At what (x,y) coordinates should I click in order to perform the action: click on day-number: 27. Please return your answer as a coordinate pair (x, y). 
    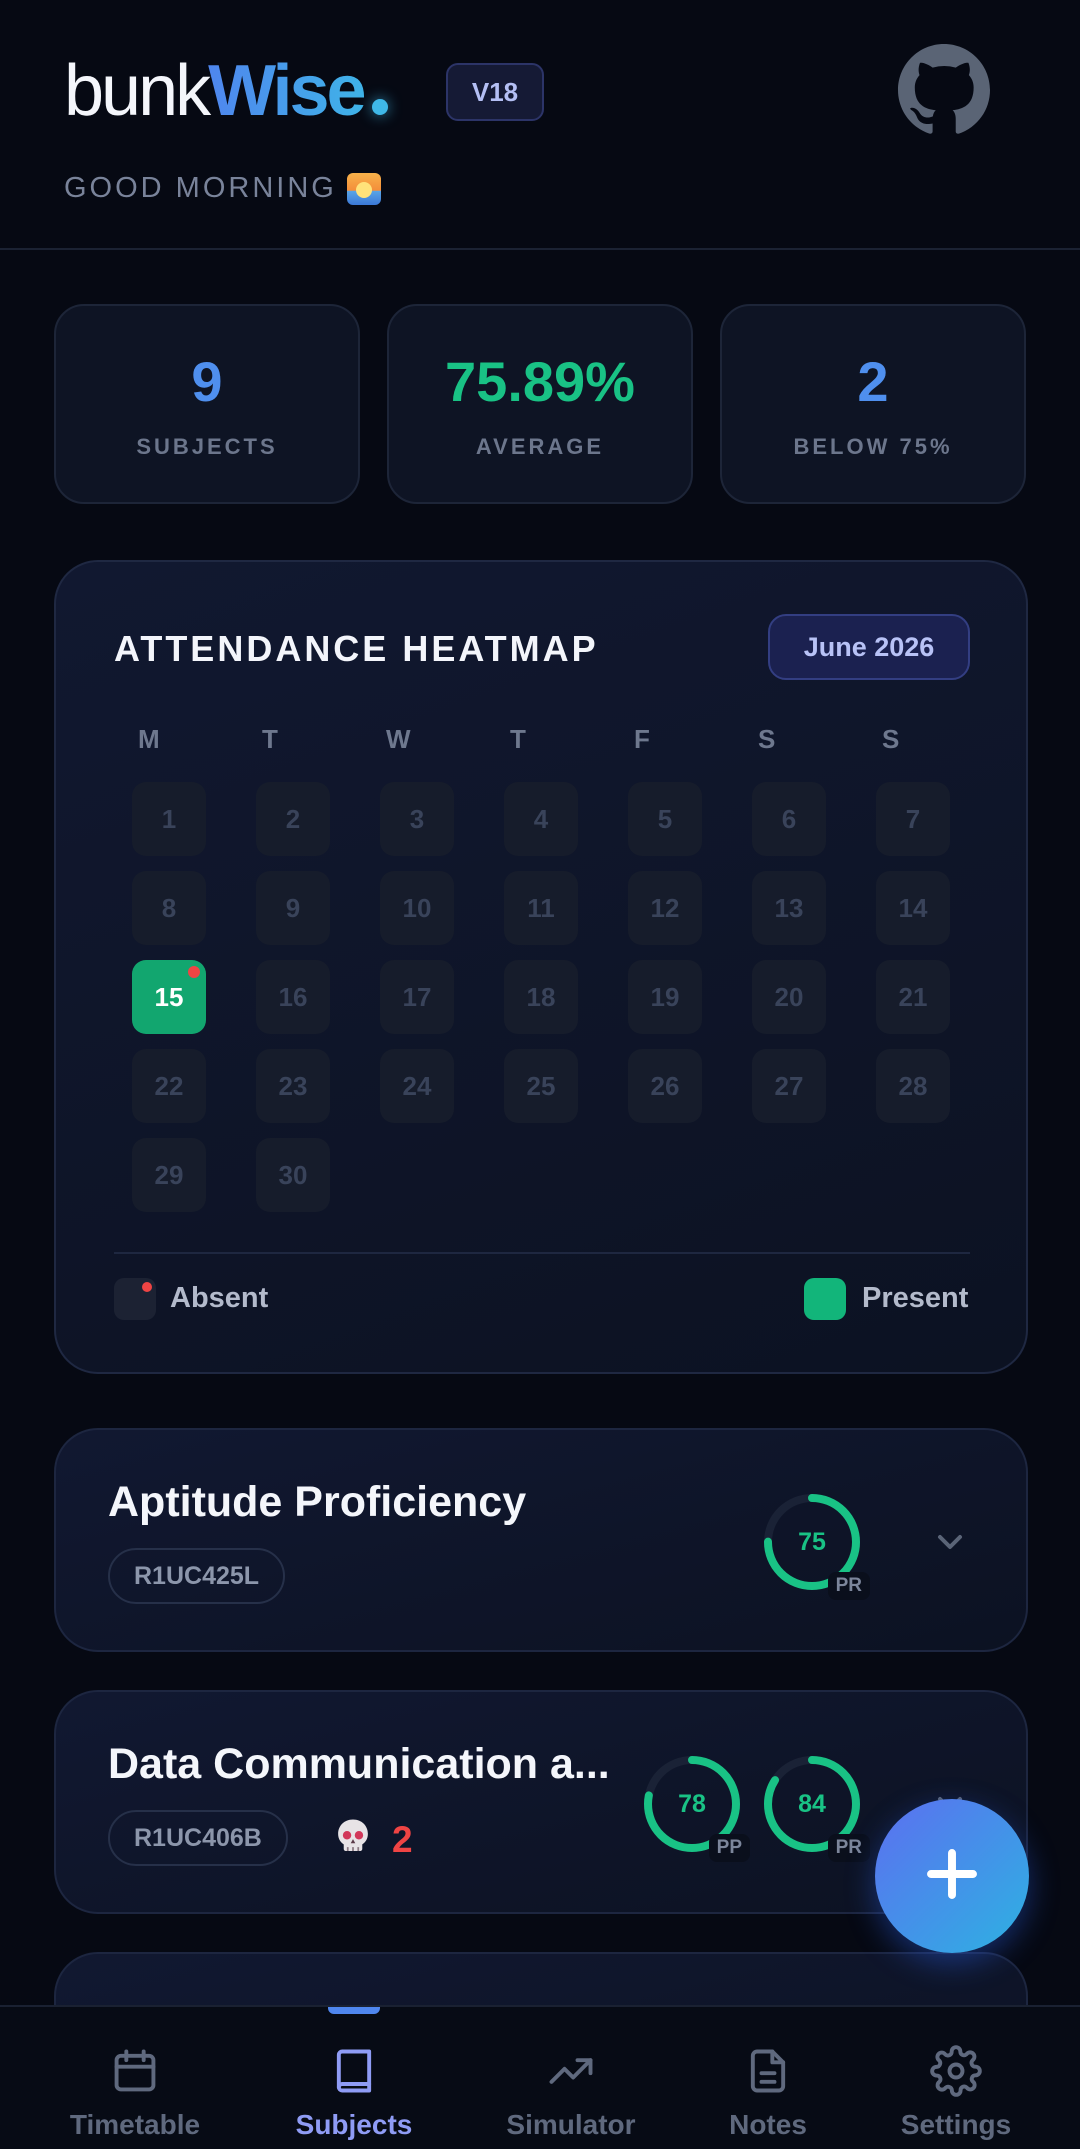
    Looking at the image, I should click on (789, 1085).